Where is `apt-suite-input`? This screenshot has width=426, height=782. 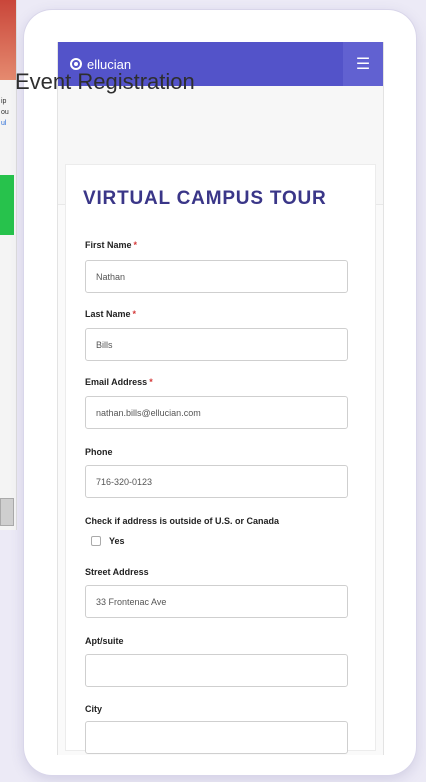 apt-suite-input is located at coordinates (216, 670).